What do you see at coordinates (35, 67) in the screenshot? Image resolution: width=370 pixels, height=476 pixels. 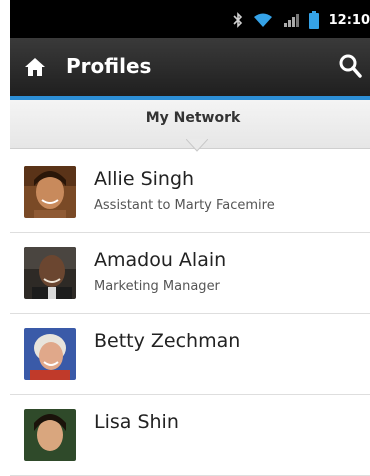 I see `home-icon` at bounding box center [35, 67].